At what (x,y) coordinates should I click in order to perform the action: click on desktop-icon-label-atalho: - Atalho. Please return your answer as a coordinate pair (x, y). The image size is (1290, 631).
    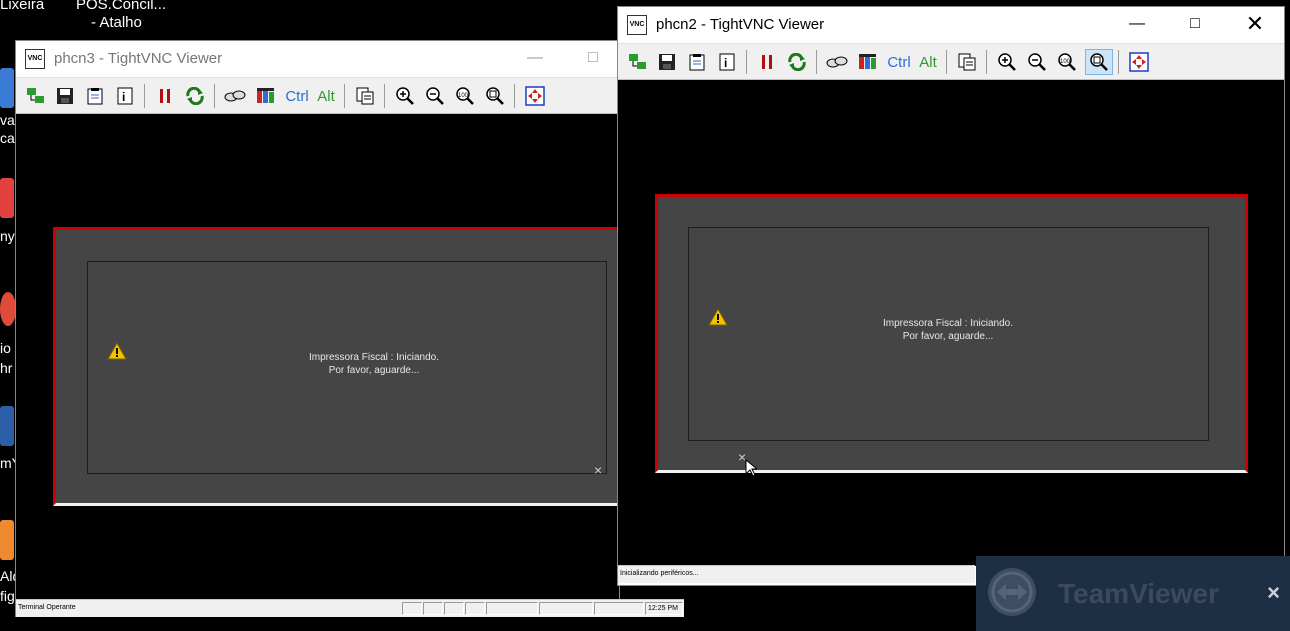
    Looking at the image, I should click on (116, 22).